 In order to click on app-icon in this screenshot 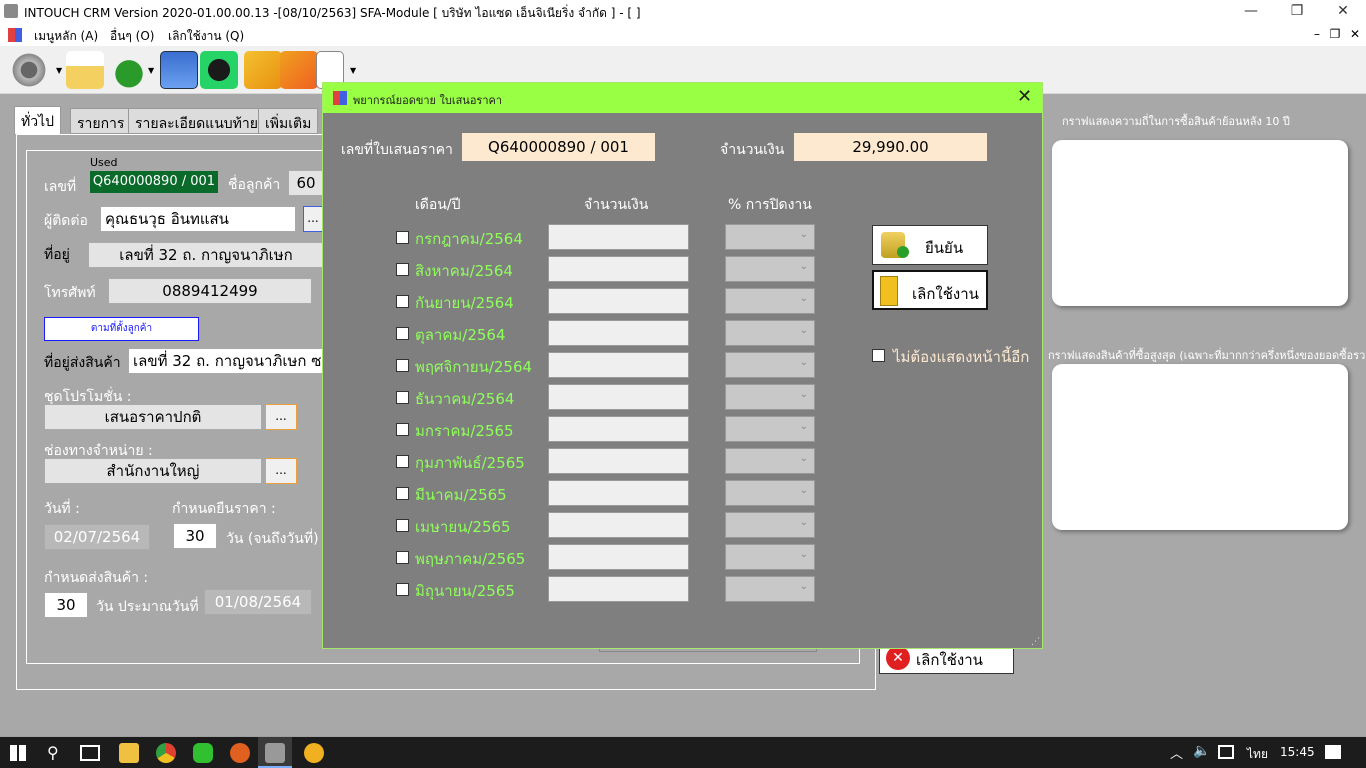, I will do `click(314, 753)`.